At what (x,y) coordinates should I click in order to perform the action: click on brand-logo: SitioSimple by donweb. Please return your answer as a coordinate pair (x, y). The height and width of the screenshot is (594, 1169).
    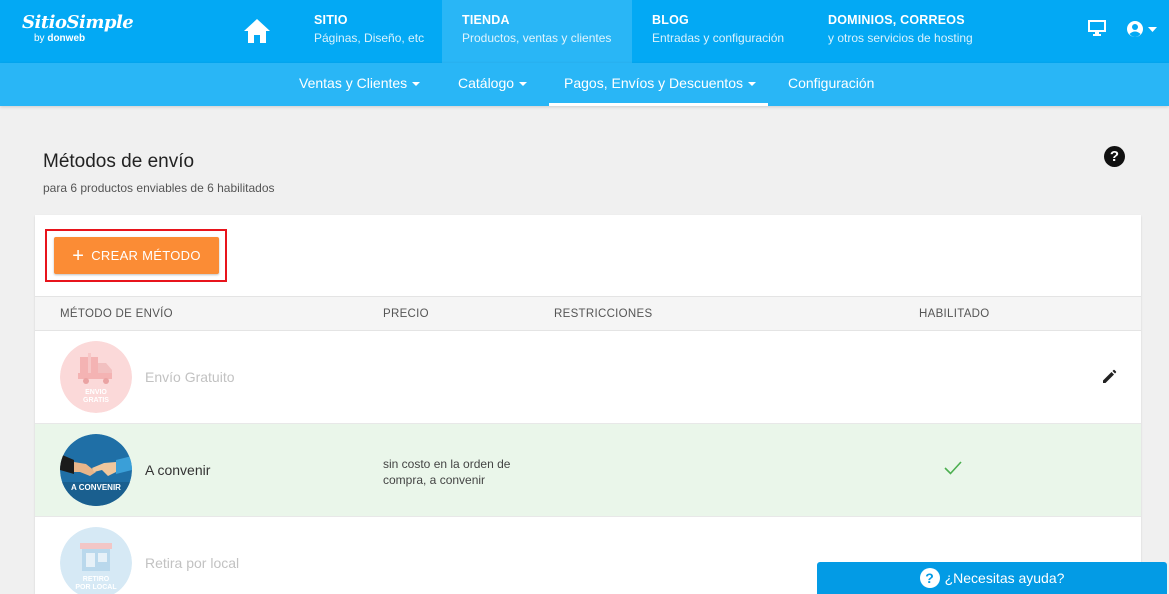
    Looking at the image, I should click on (78, 32).